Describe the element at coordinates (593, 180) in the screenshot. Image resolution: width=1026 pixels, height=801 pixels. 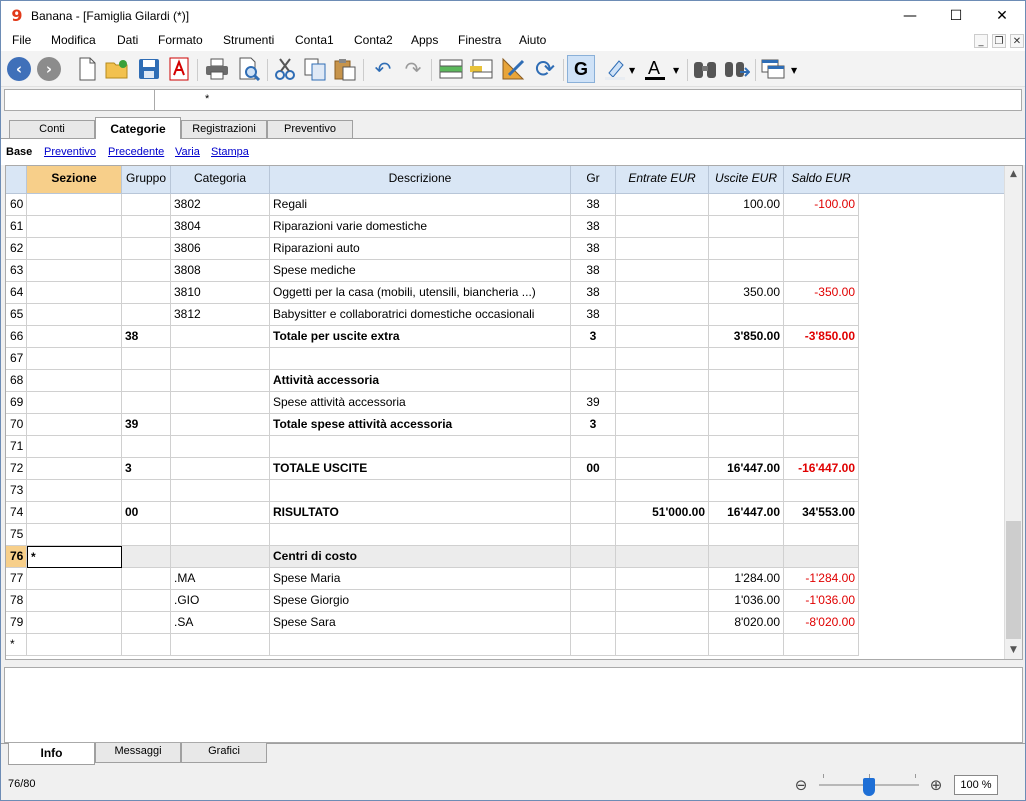
I see `column-header-gr: Gr` at that location.